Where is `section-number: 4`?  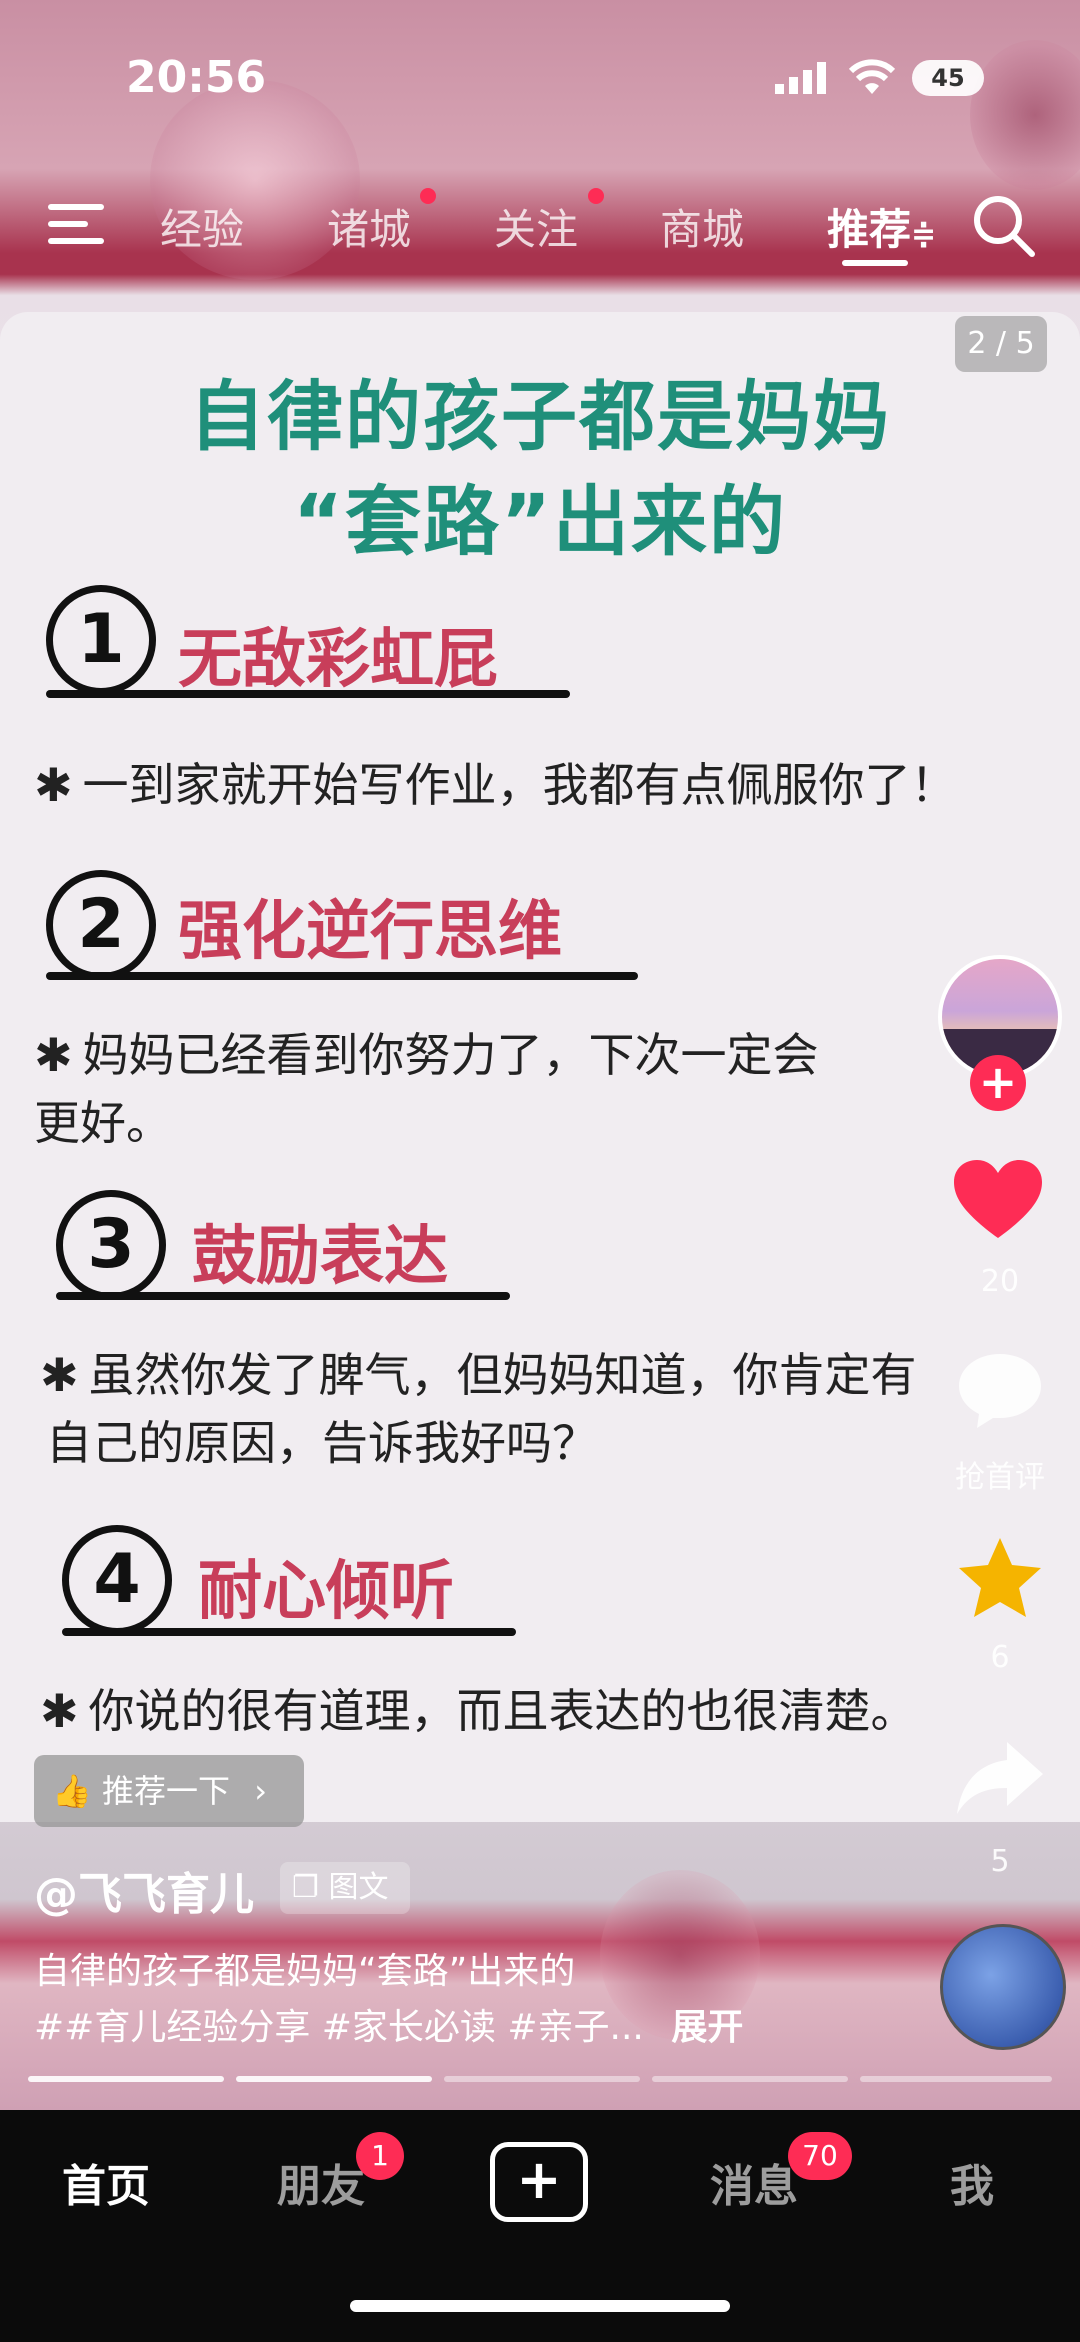 section-number: 4 is located at coordinates (117, 1580).